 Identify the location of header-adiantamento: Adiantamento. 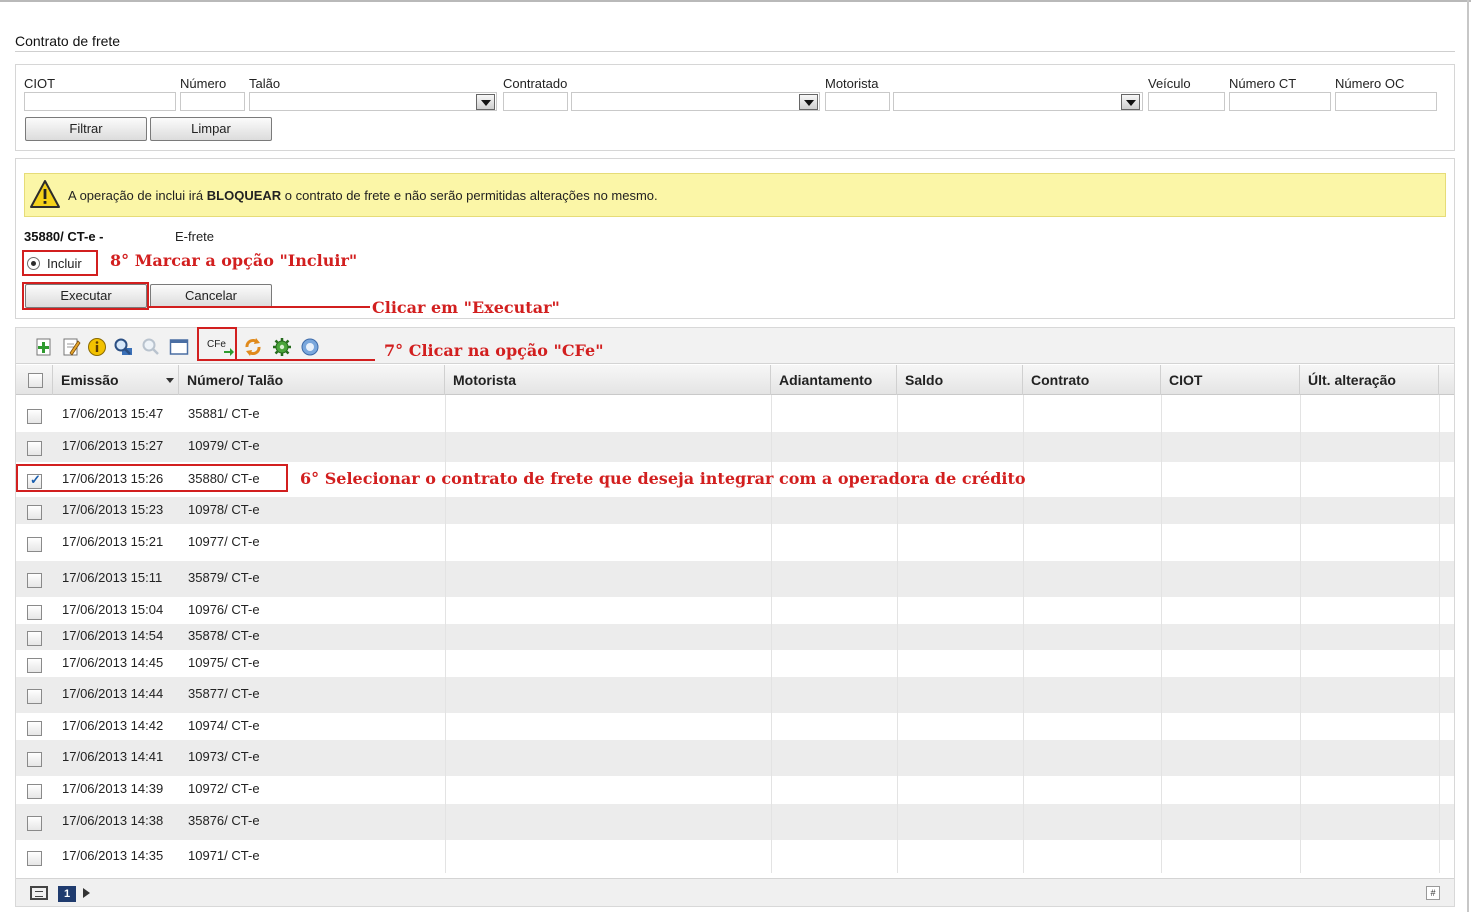
(834, 380).